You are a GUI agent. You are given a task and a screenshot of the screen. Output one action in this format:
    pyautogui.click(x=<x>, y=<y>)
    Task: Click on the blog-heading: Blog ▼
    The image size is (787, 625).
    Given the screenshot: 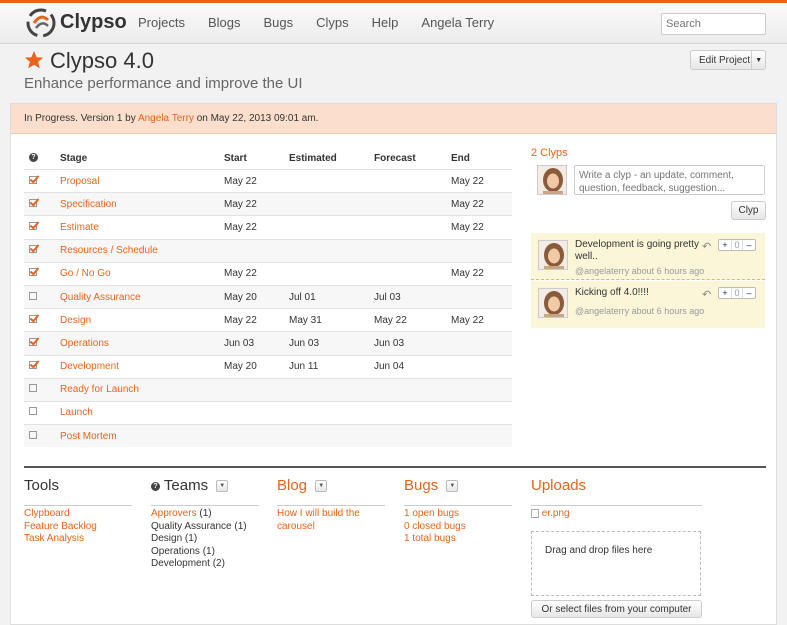 What is the action you would take?
    pyautogui.click(x=302, y=485)
    